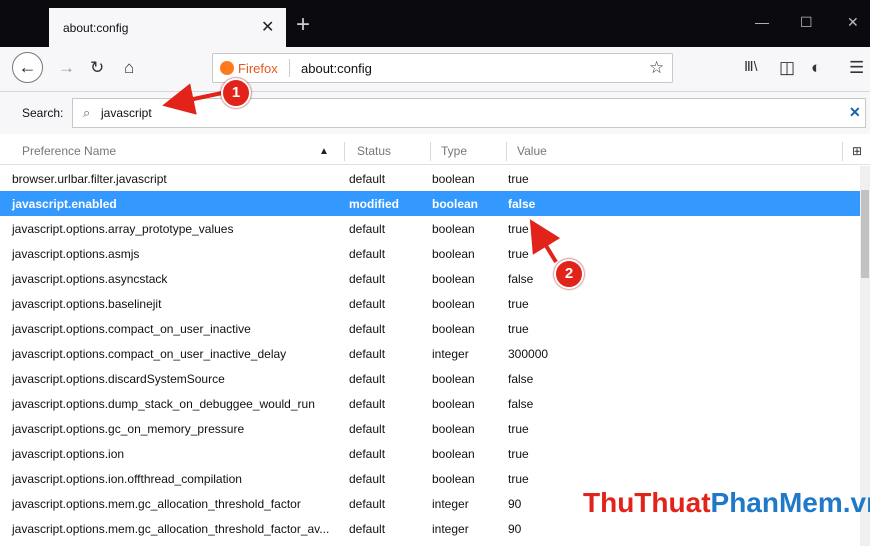 The image size is (870, 546). Describe the element at coordinates (569, 274) in the screenshot. I see `callout-2: 2` at that location.